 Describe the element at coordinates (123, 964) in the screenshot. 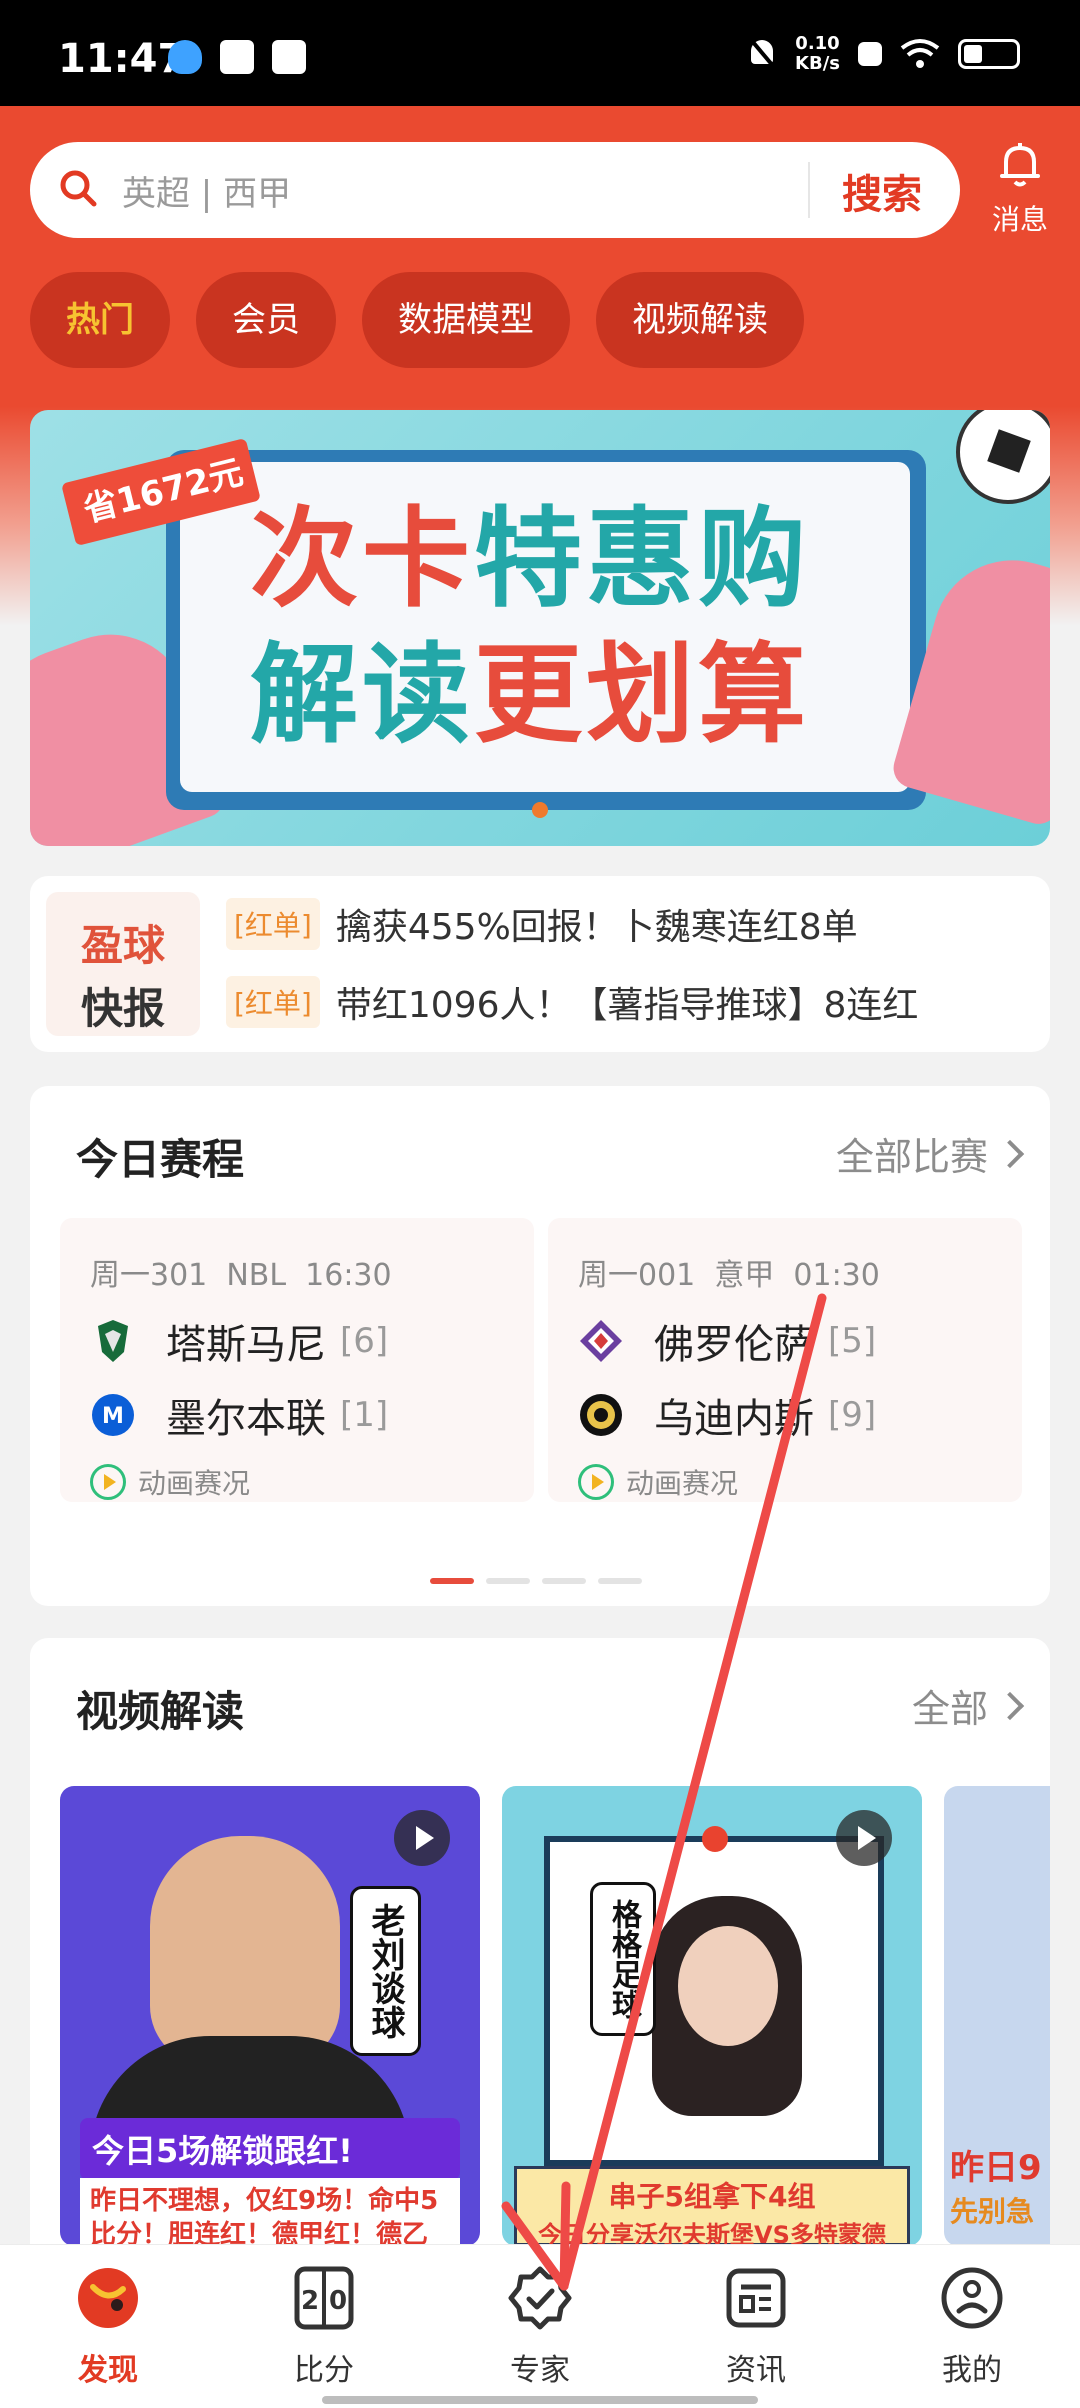

I see `news-flash-logo: 盈球 快报` at that location.